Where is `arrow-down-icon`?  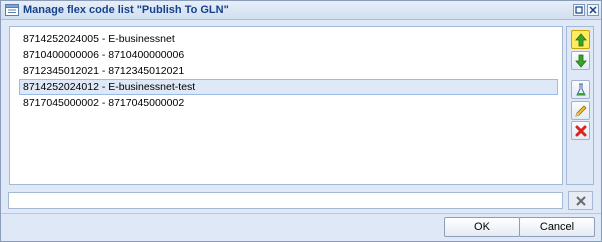 arrow-down-icon is located at coordinates (581, 61).